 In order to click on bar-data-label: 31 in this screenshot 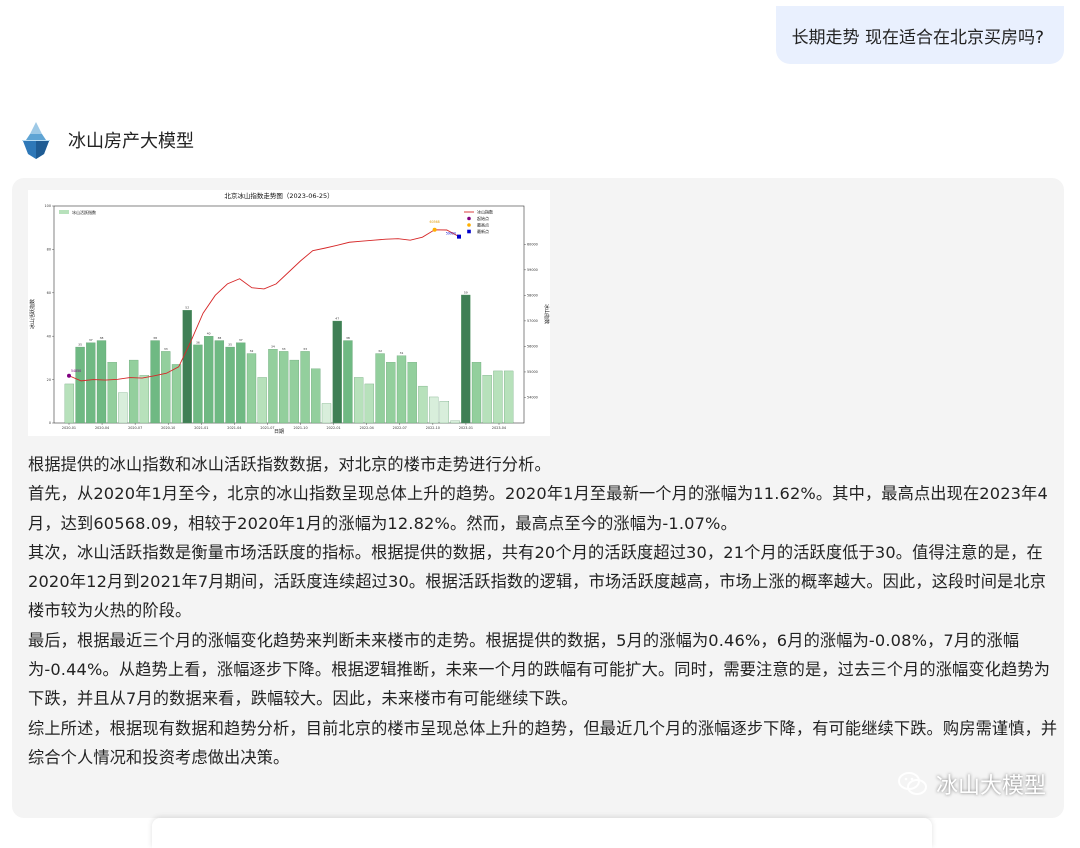, I will do `click(402, 353)`.